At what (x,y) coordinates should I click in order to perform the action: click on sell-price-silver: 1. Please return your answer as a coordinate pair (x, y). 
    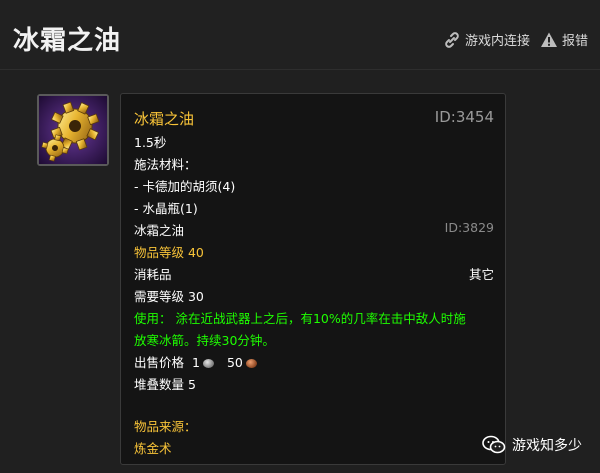
    Looking at the image, I should click on (196, 362).